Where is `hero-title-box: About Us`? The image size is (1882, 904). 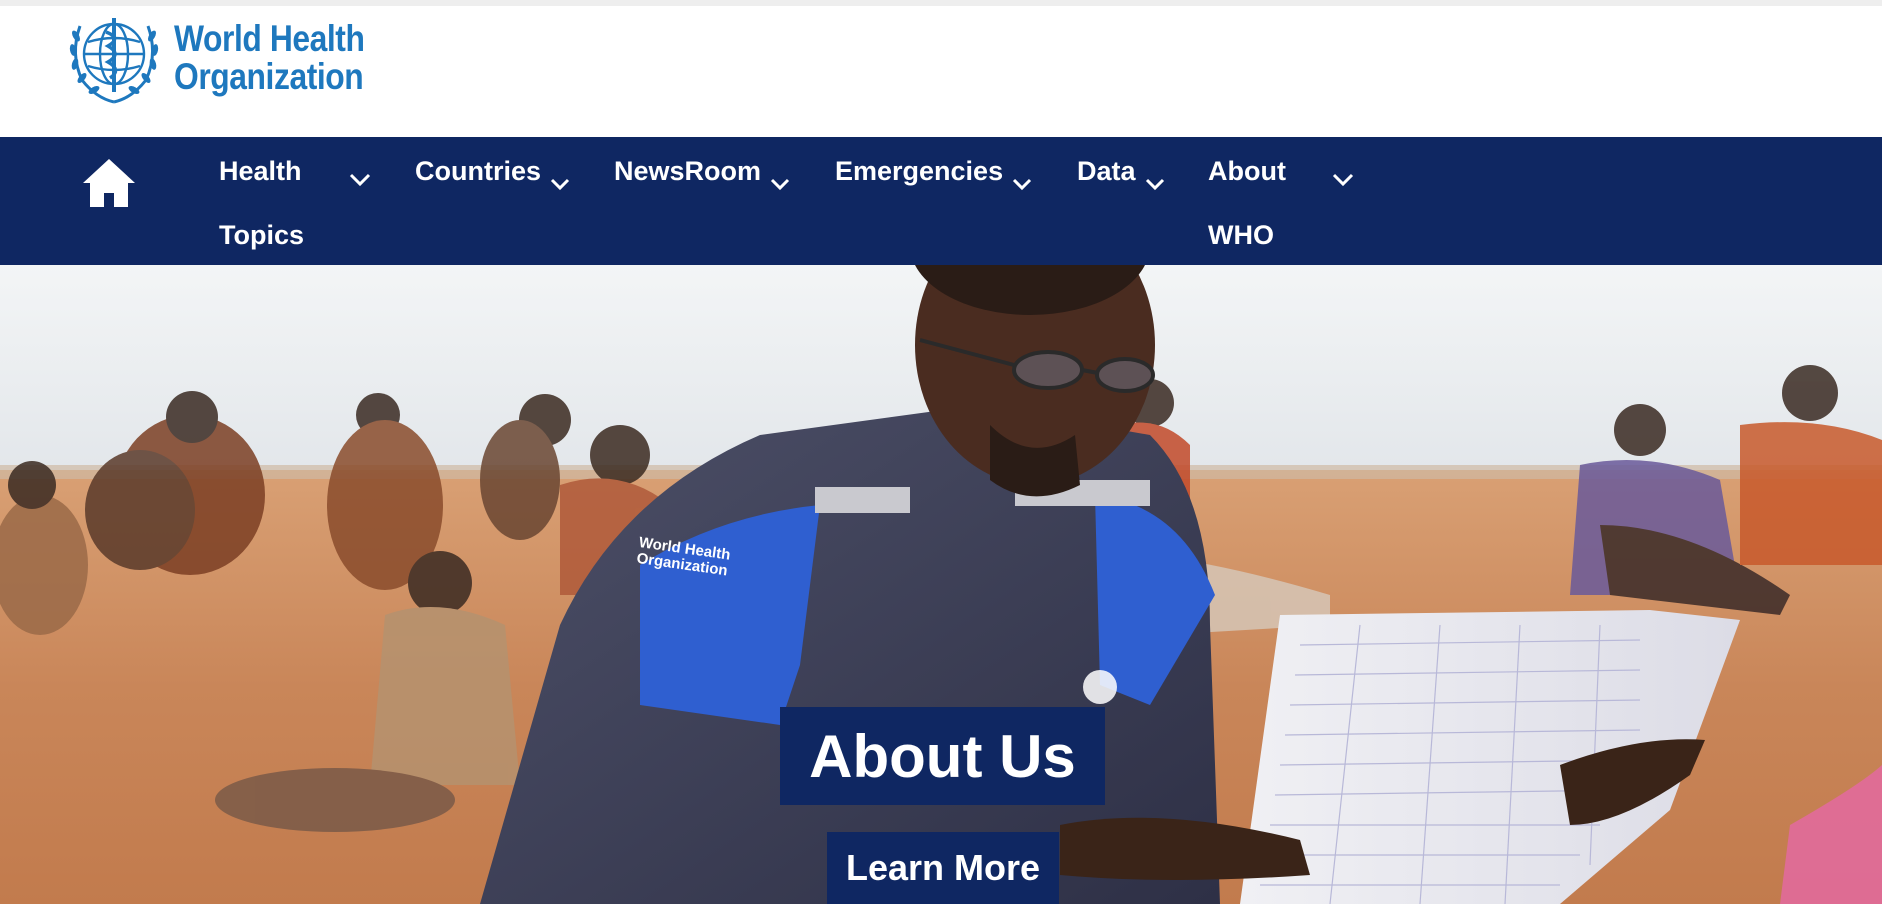 hero-title-box: About Us is located at coordinates (942, 756).